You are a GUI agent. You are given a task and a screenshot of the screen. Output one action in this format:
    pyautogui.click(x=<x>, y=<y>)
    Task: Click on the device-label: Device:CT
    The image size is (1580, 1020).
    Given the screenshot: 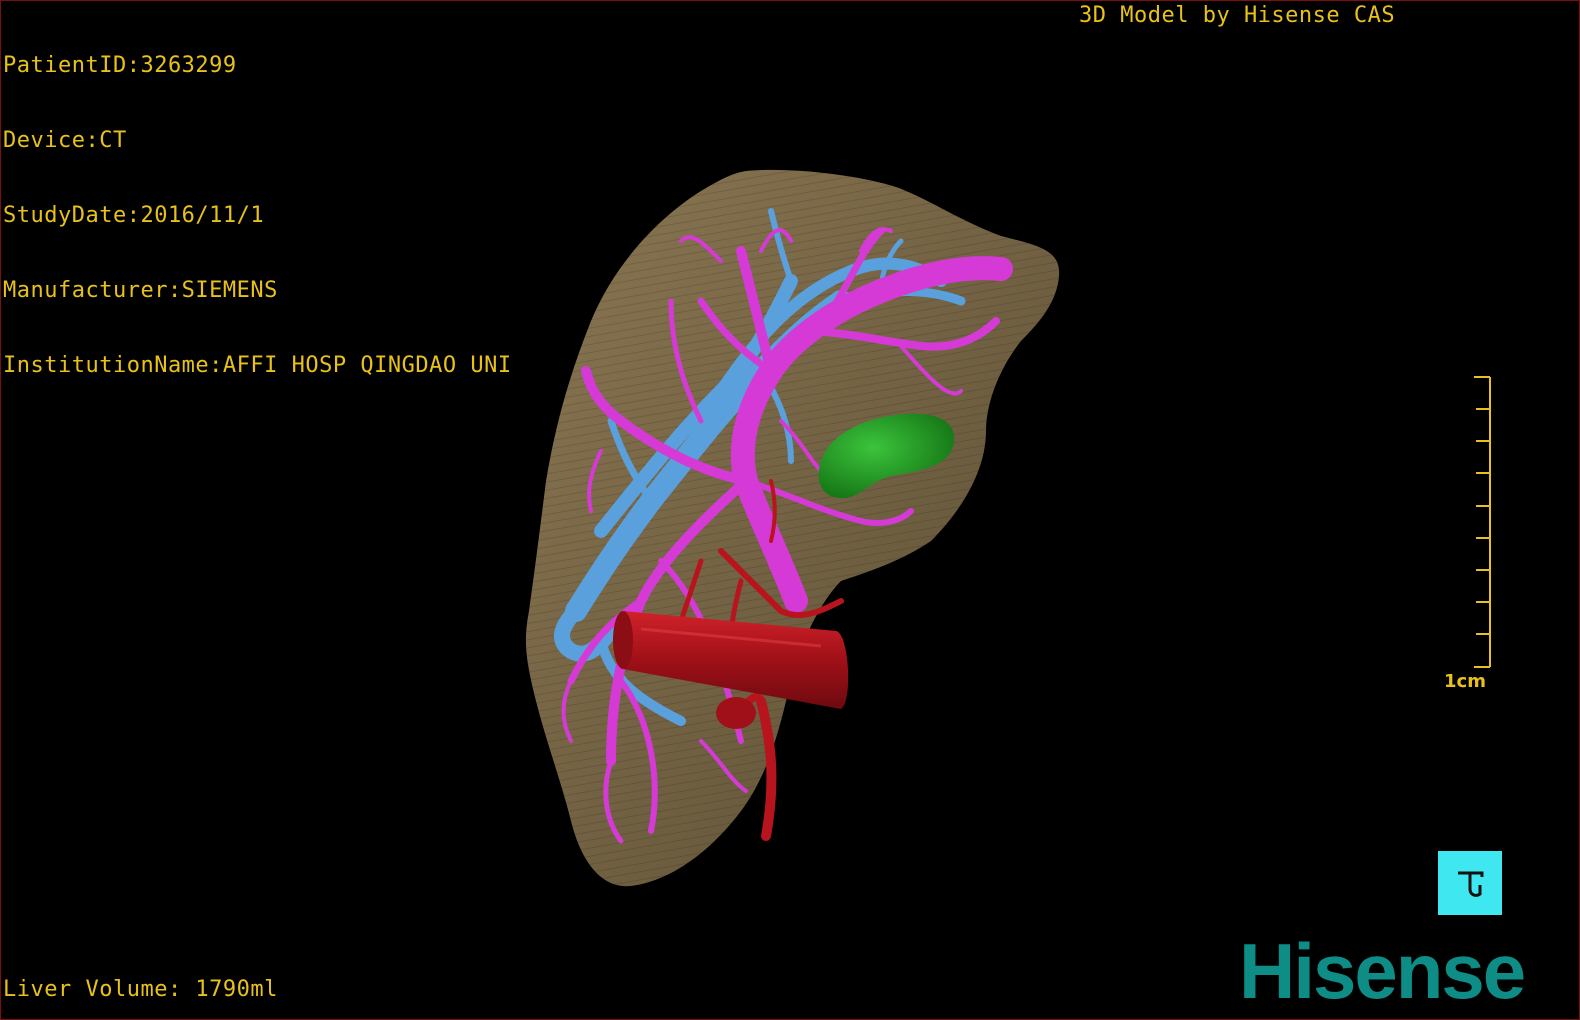 What is the action you would take?
    pyautogui.click(x=65, y=140)
    